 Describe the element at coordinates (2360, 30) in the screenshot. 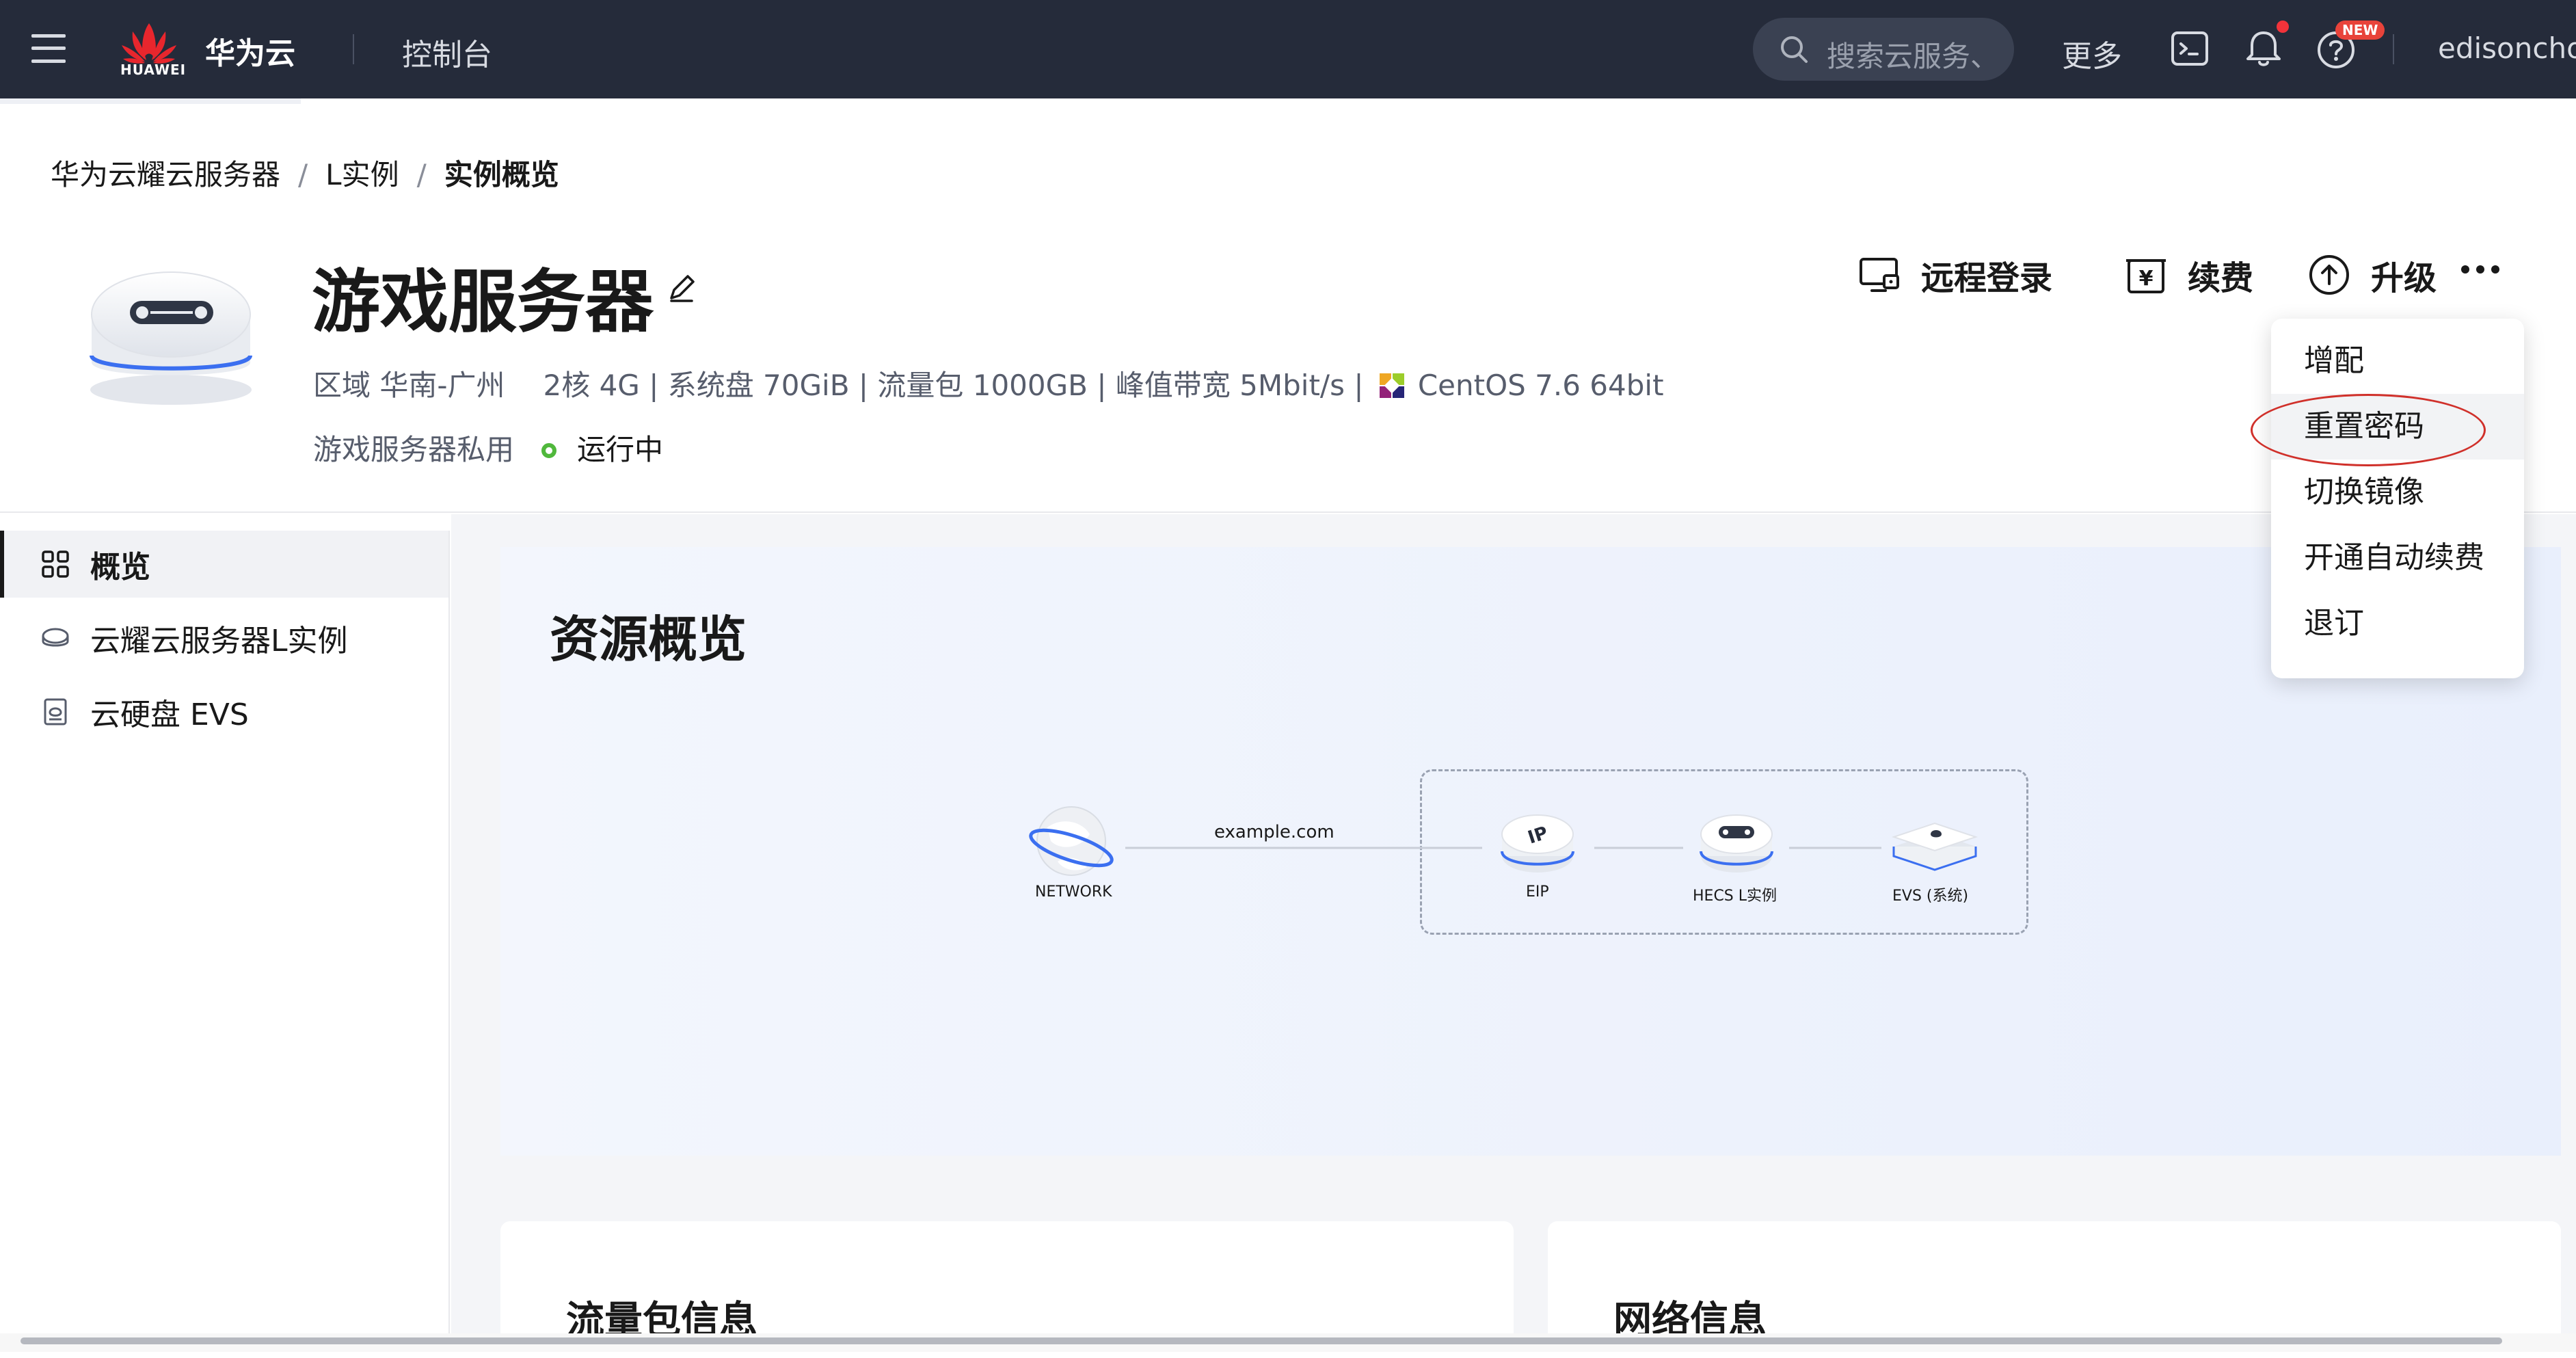

I see `new-badge: NEW` at that location.